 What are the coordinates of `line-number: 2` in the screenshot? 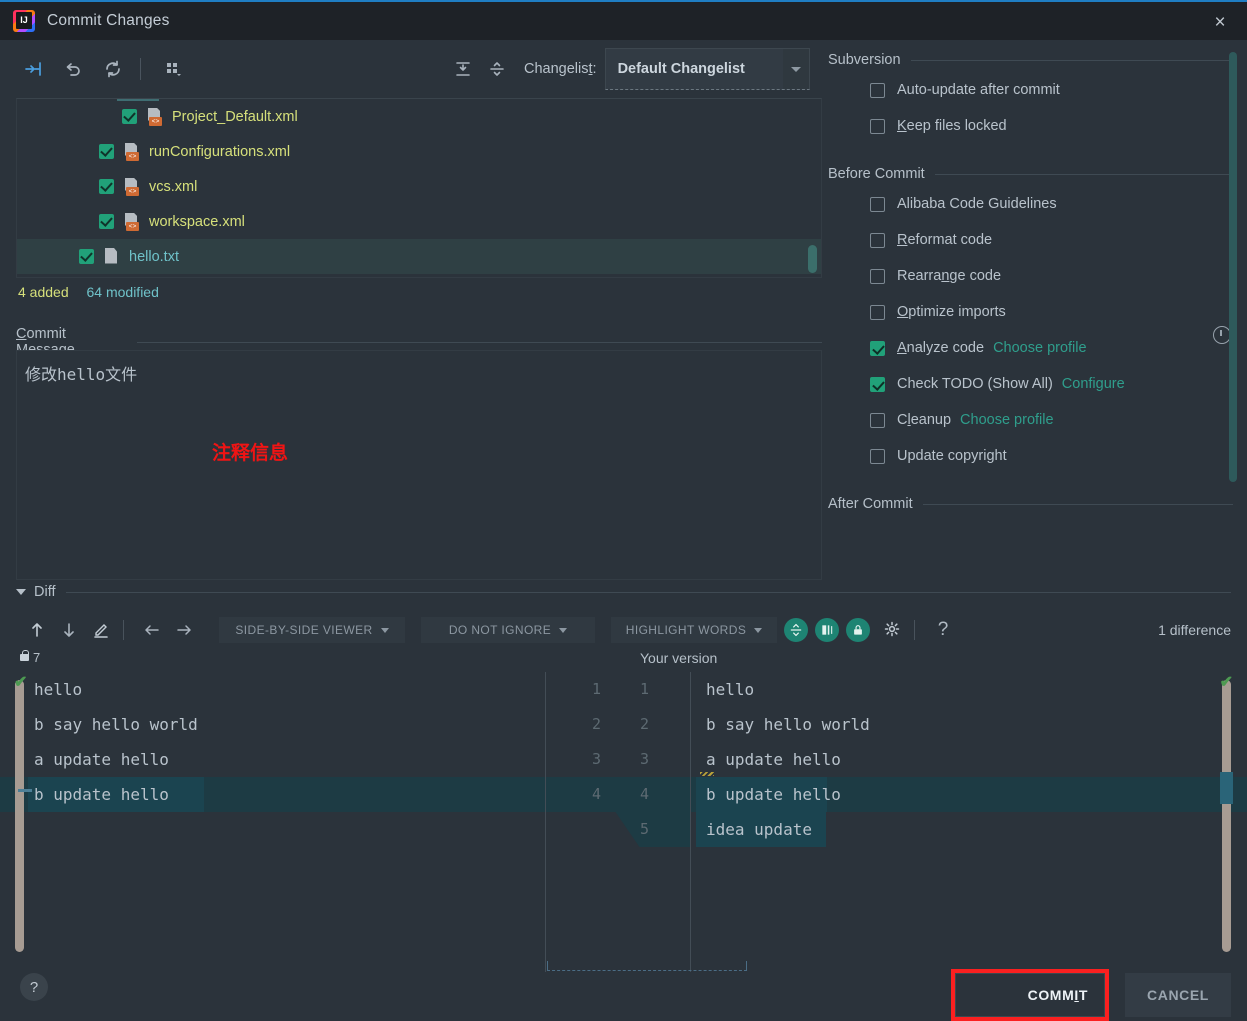 It's located at (644, 724).